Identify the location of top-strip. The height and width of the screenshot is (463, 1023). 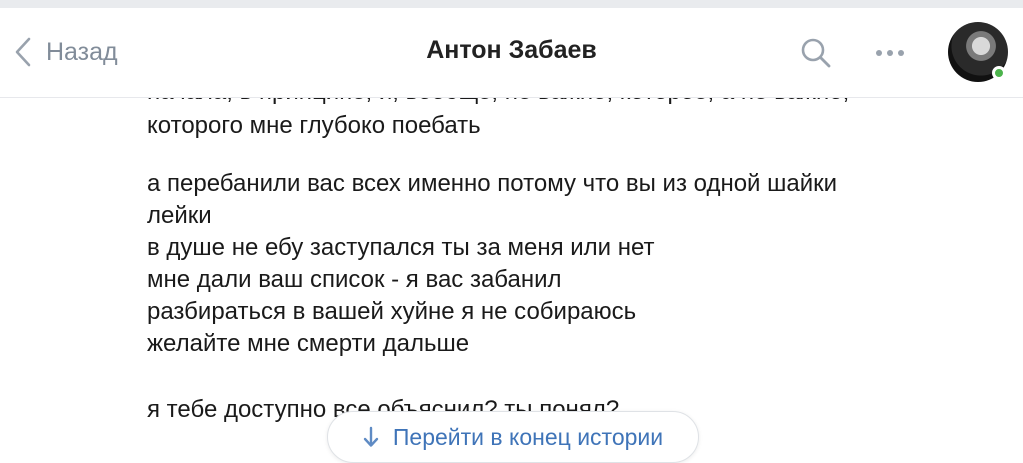
(511, 4).